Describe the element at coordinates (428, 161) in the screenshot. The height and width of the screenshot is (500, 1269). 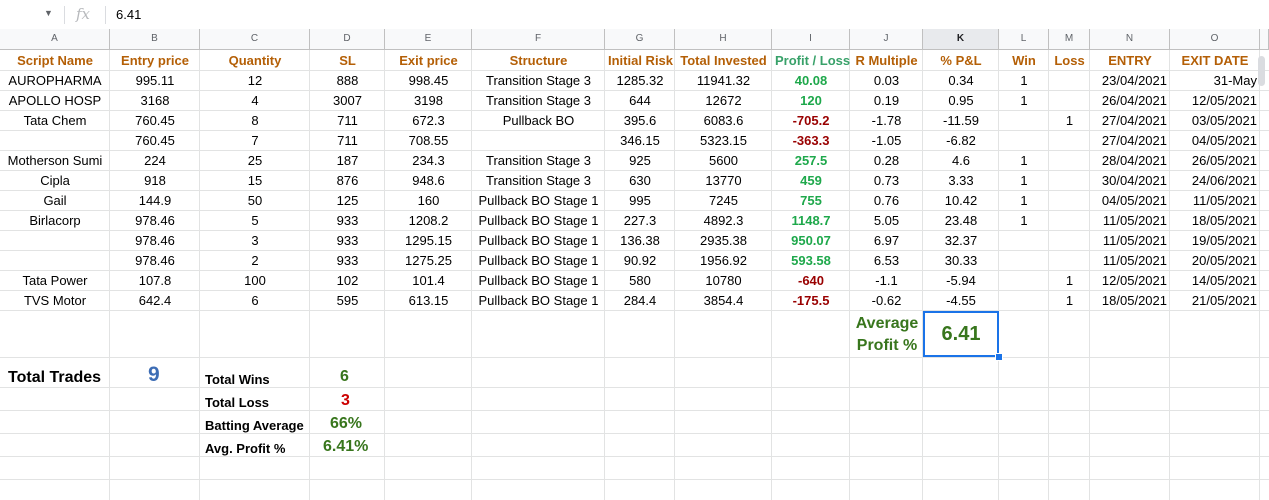
I see `cell-exit: 234.3` at that location.